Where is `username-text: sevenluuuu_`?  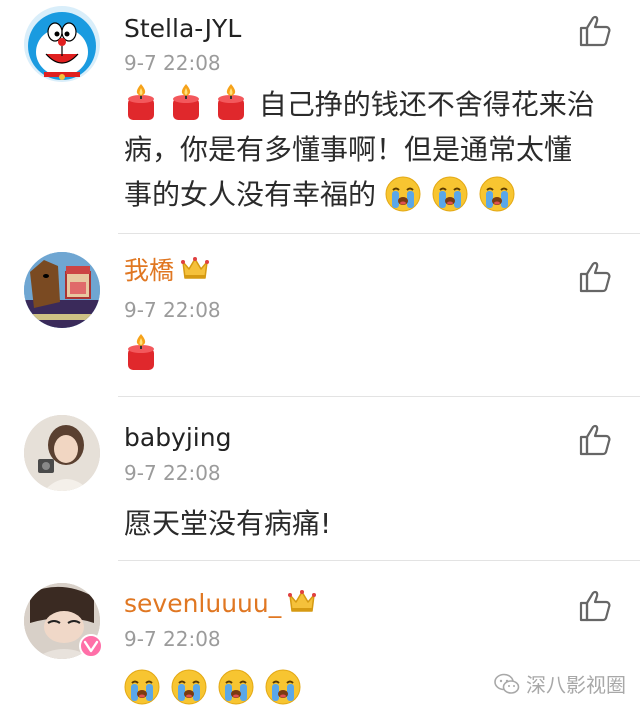 username-text: sevenluuuu_ is located at coordinates (202, 603).